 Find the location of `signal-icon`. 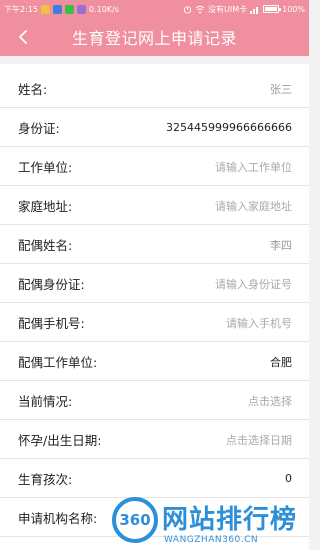

signal-icon is located at coordinates (254, 10).